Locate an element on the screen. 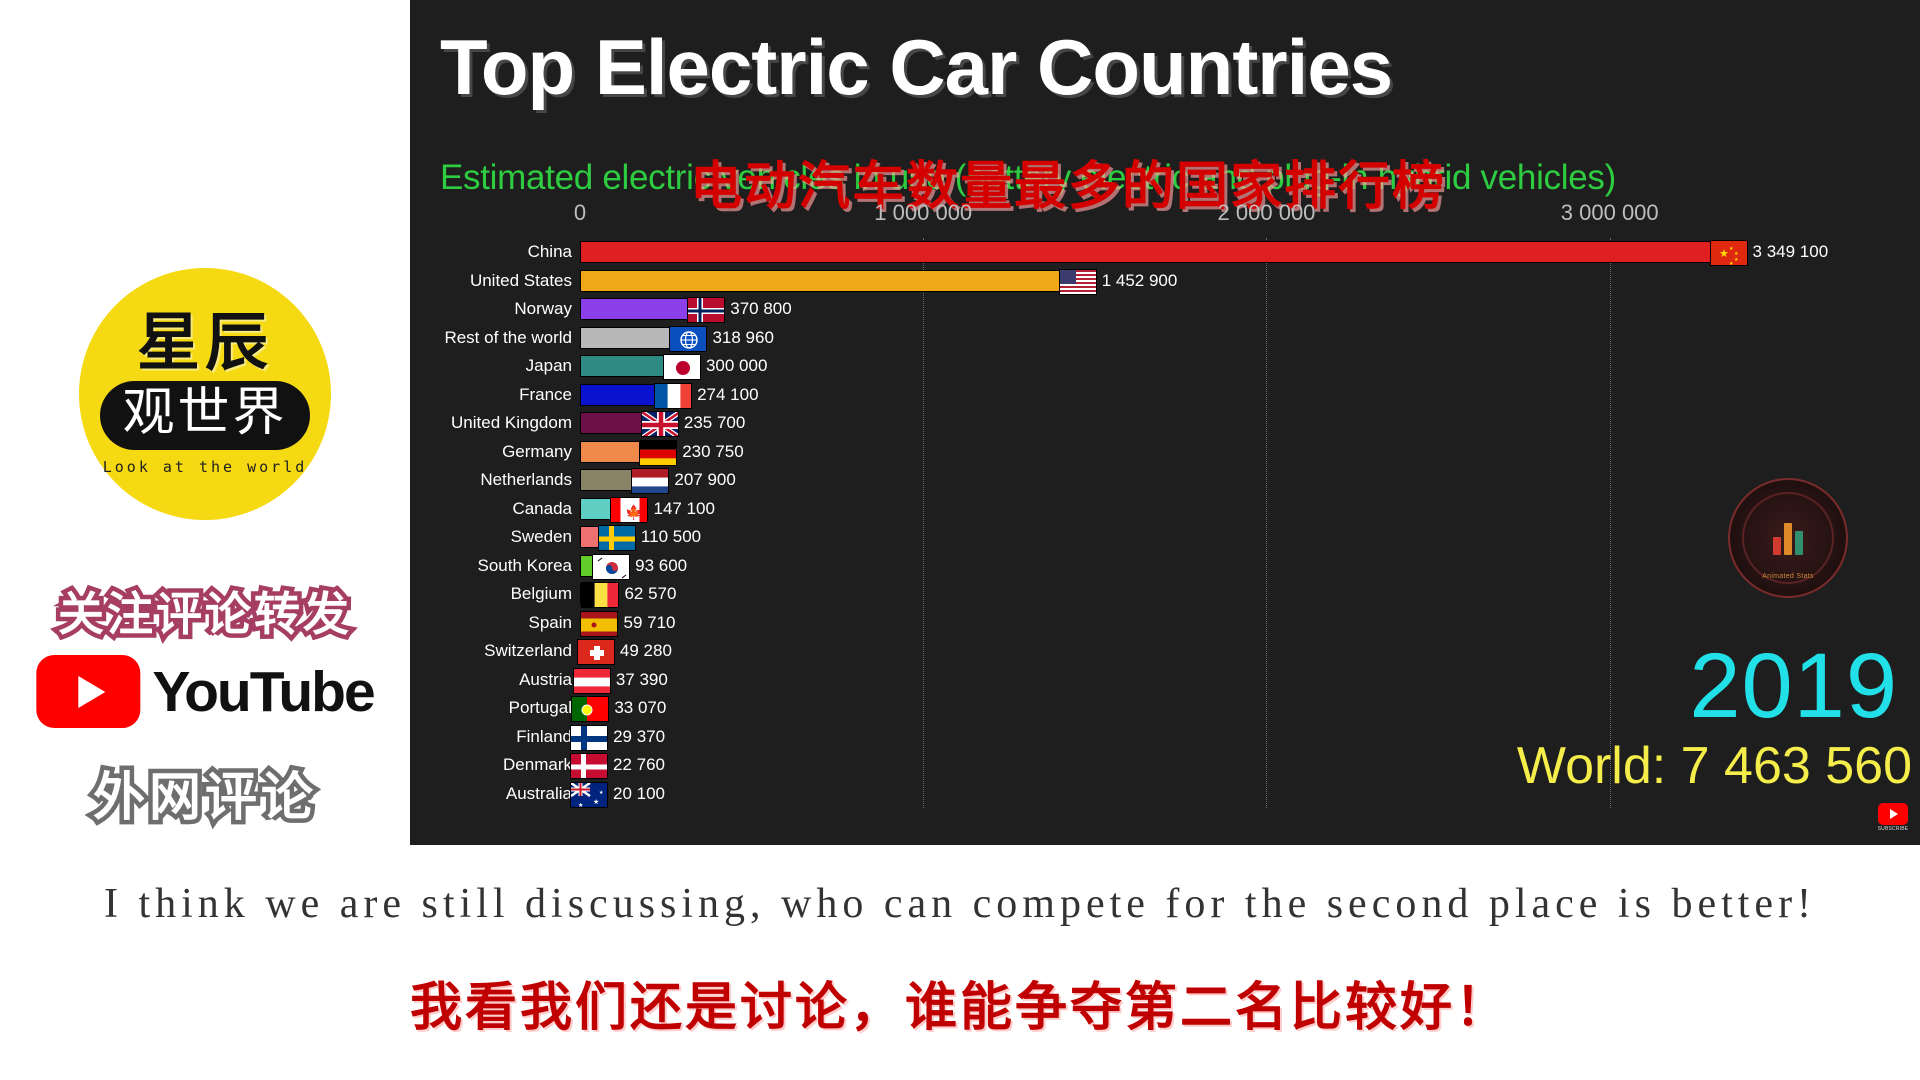 This screenshot has height=1080, width=1920. bar-row: Netherlands 207 900 is located at coordinates (1165, 481).